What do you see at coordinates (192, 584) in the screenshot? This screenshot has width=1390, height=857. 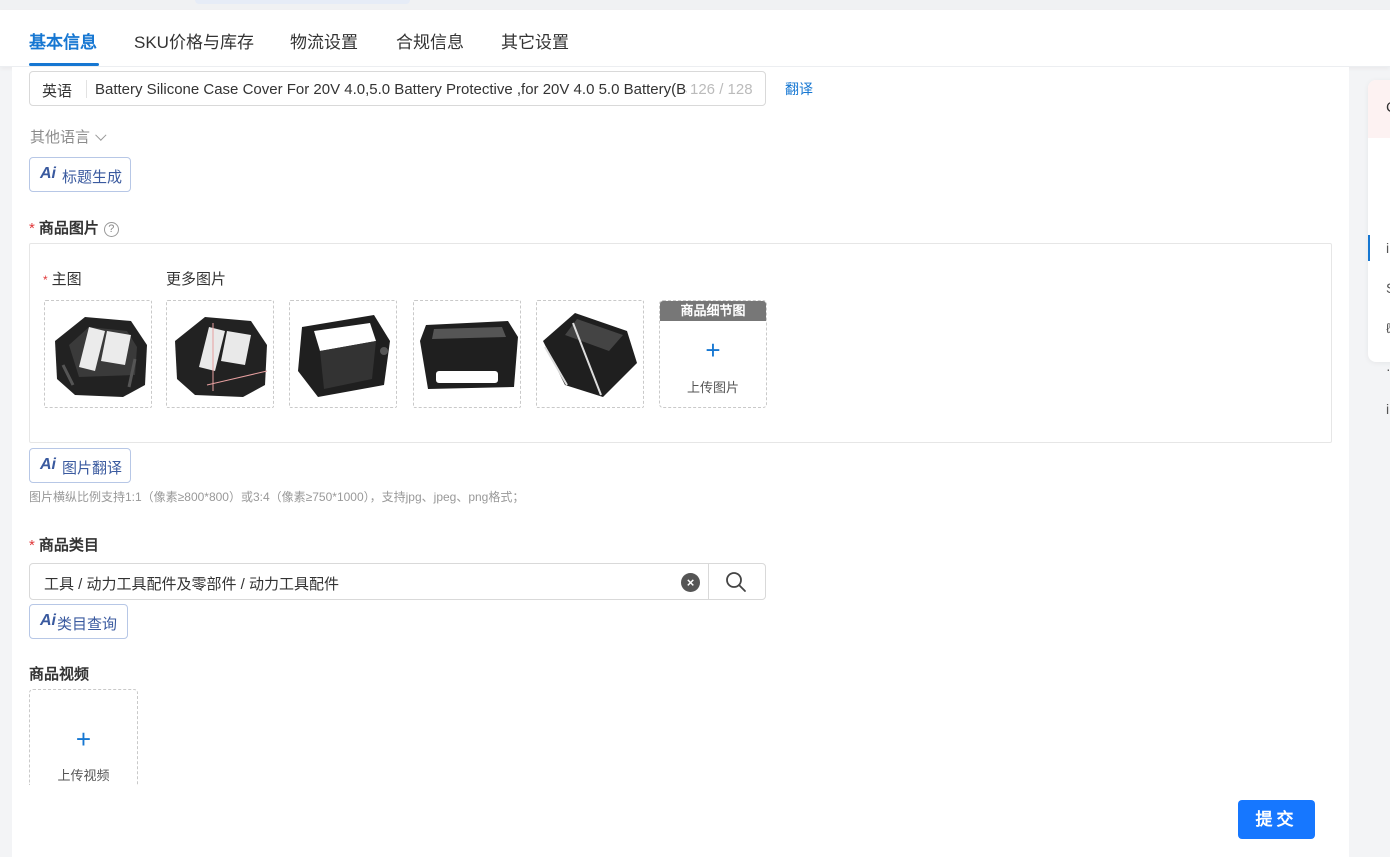 I see `category-value: 工具 / 动力工具配件及零部件 / 动力工具配件` at bounding box center [192, 584].